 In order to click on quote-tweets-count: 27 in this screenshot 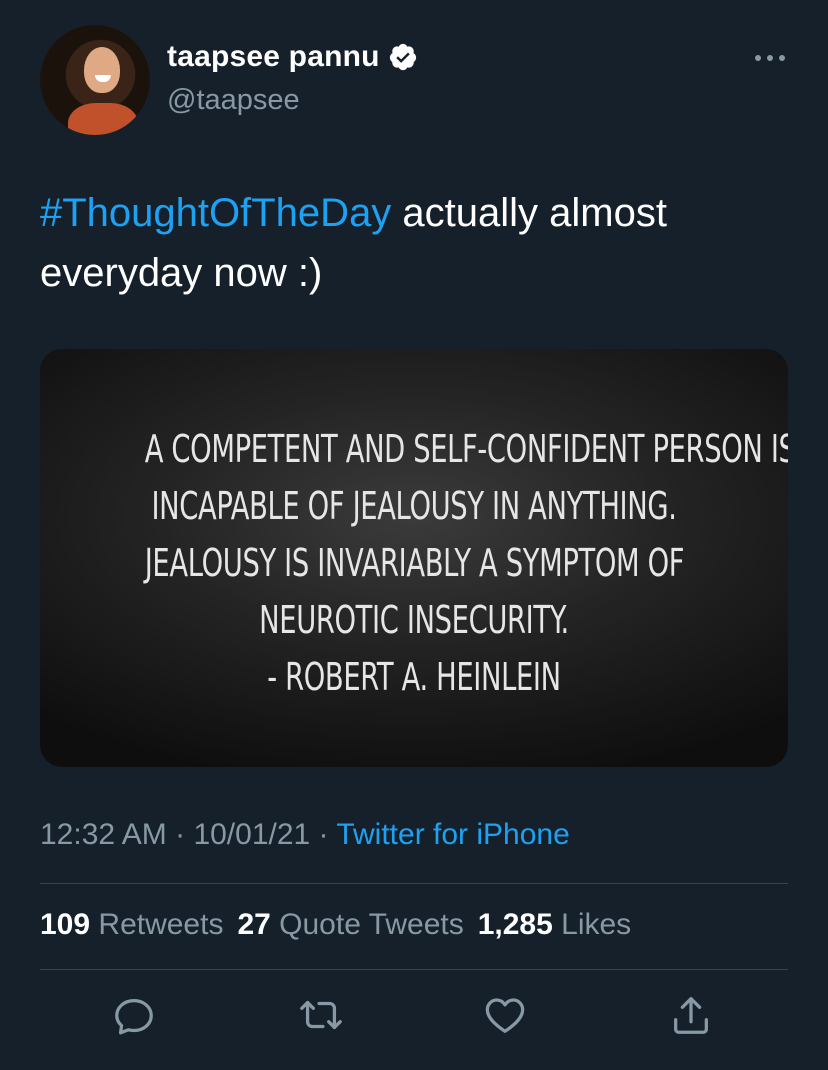, I will do `click(254, 924)`.